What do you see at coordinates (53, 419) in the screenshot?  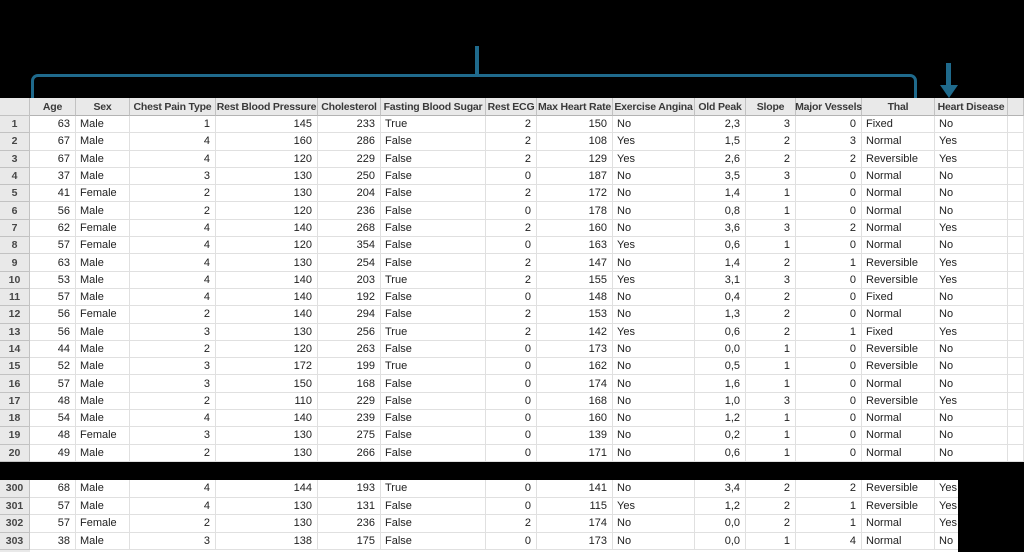 I see `table-cell: 54` at bounding box center [53, 419].